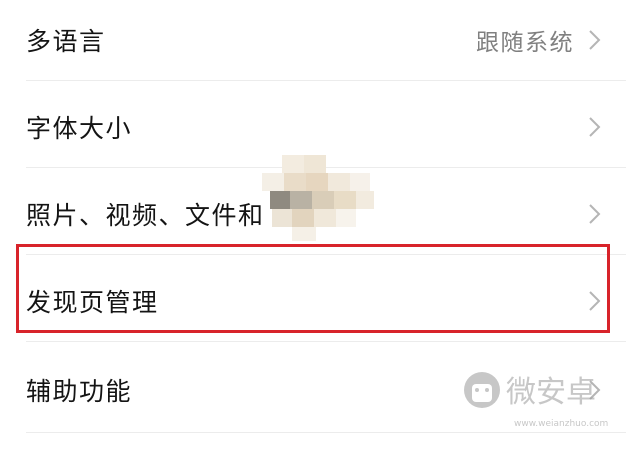 Image resolution: width=626 pixels, height=455 pixels. What do you see at coordinates (92, 302) in the screenshot?
I see `row-label: 发现页管理` at bounding box center [92, 302].